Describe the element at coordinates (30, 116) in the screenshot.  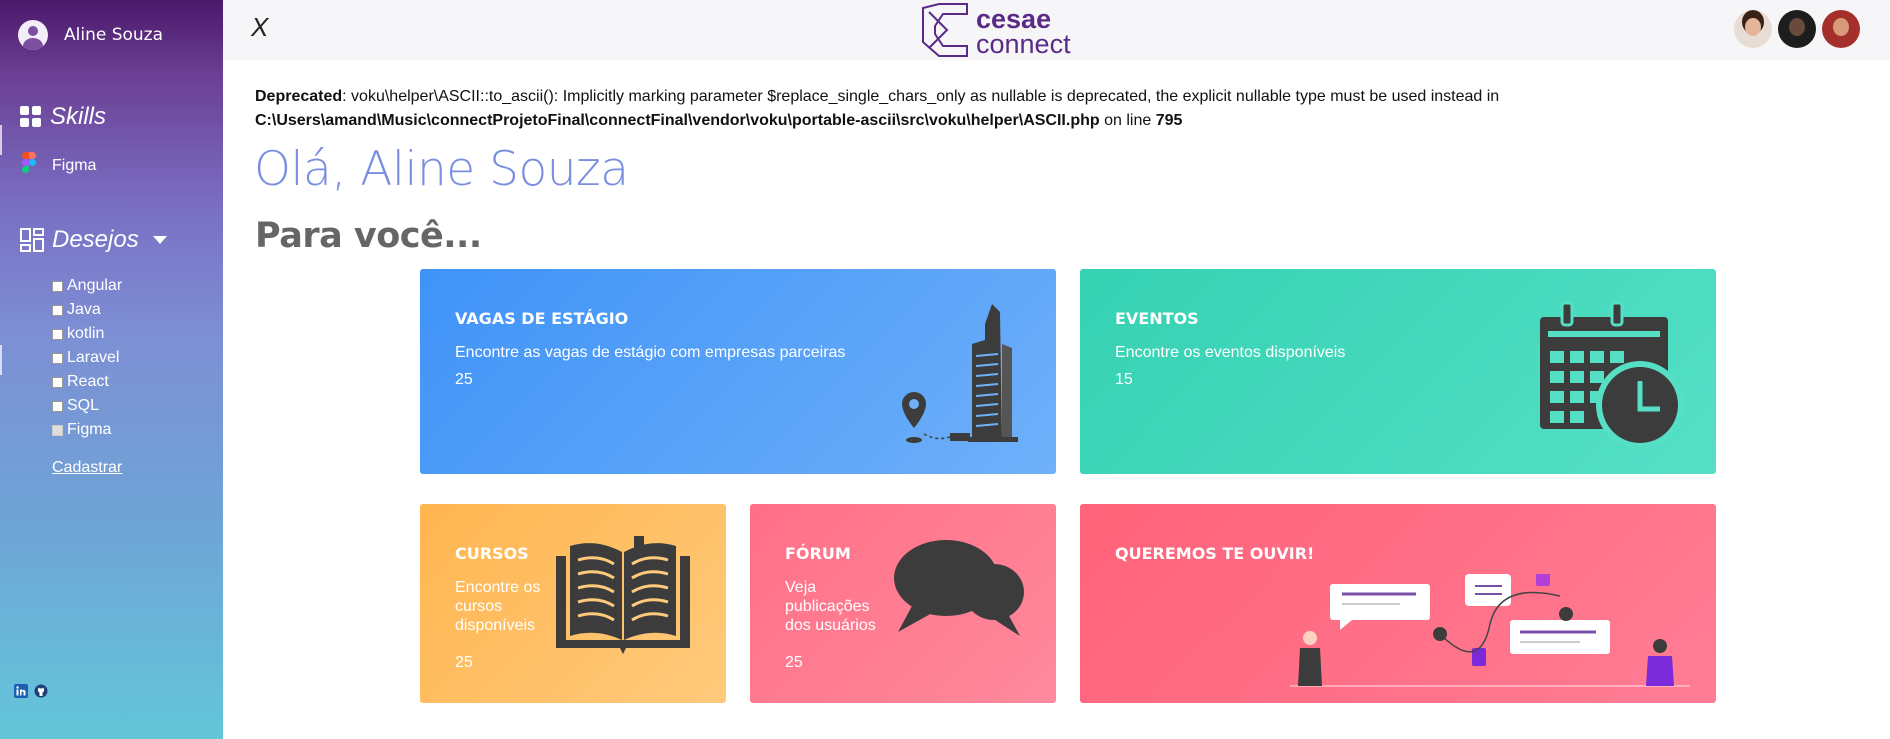
I see `grid-icon` at that location.